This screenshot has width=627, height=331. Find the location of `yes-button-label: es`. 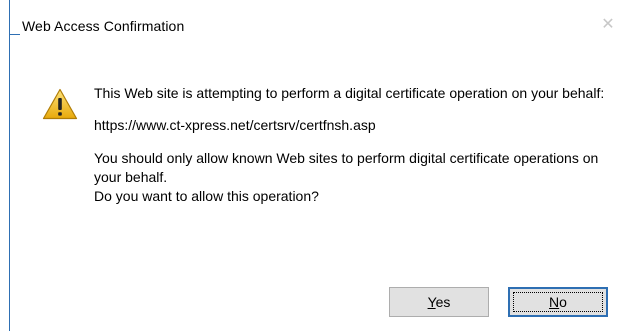

yes-button-label: es is located at coordinates (443, 302).